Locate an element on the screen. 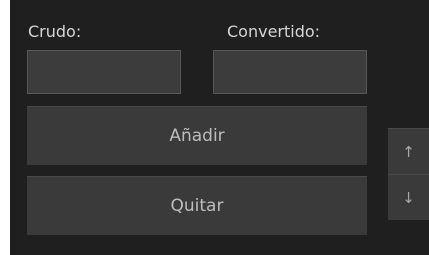 The height and width of the screenshot is (255, 429). arrow-up-icon: ↑ is located at coordinates (408, 151).